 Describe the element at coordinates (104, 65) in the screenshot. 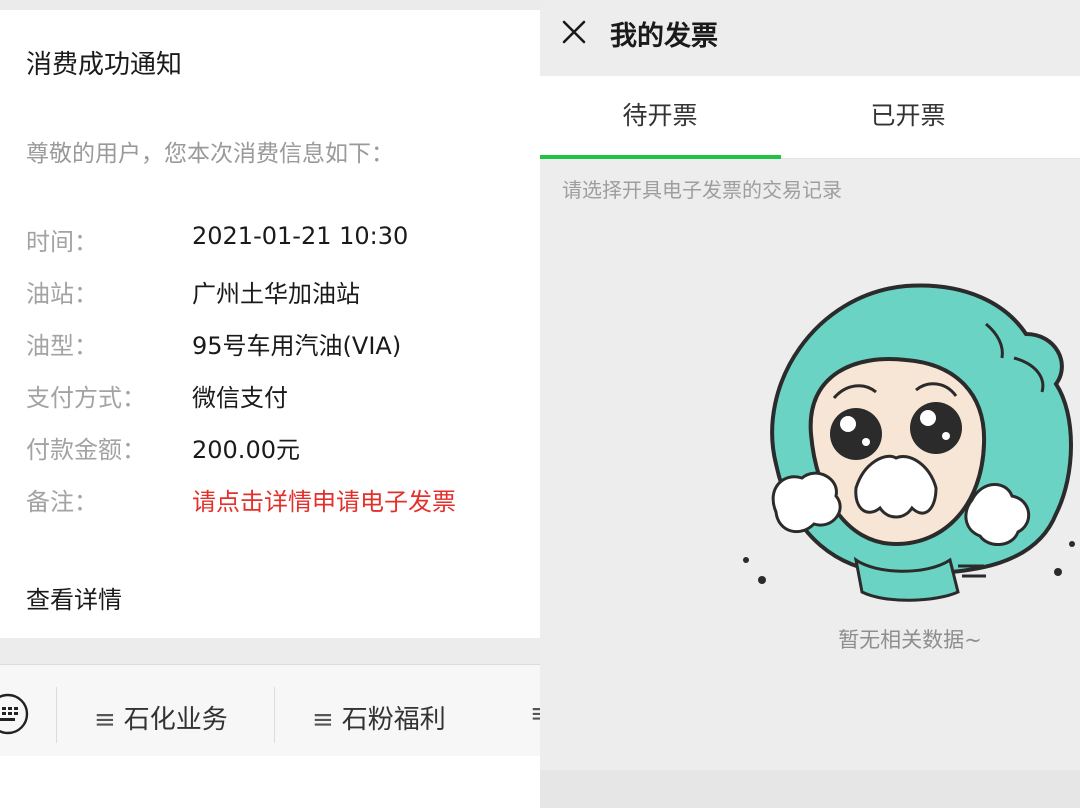

I see `notice-title: 消费成功通知` at that location.